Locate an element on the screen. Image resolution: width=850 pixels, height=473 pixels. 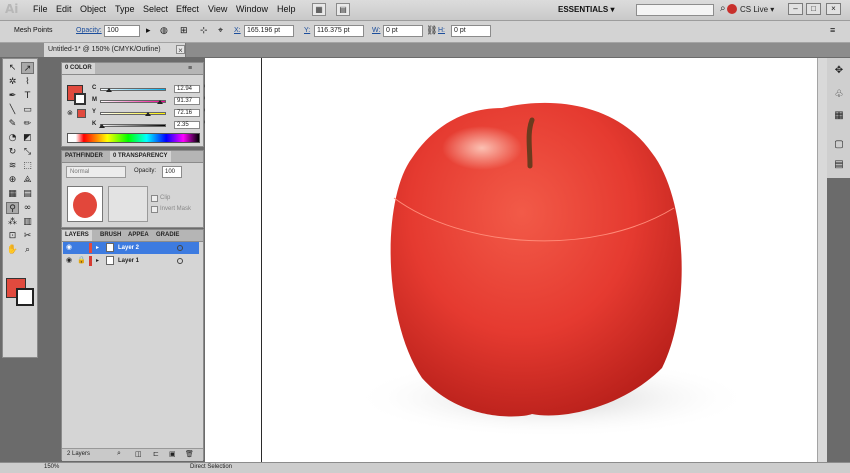
menu-type: Type is located at coordinates (125, 9).